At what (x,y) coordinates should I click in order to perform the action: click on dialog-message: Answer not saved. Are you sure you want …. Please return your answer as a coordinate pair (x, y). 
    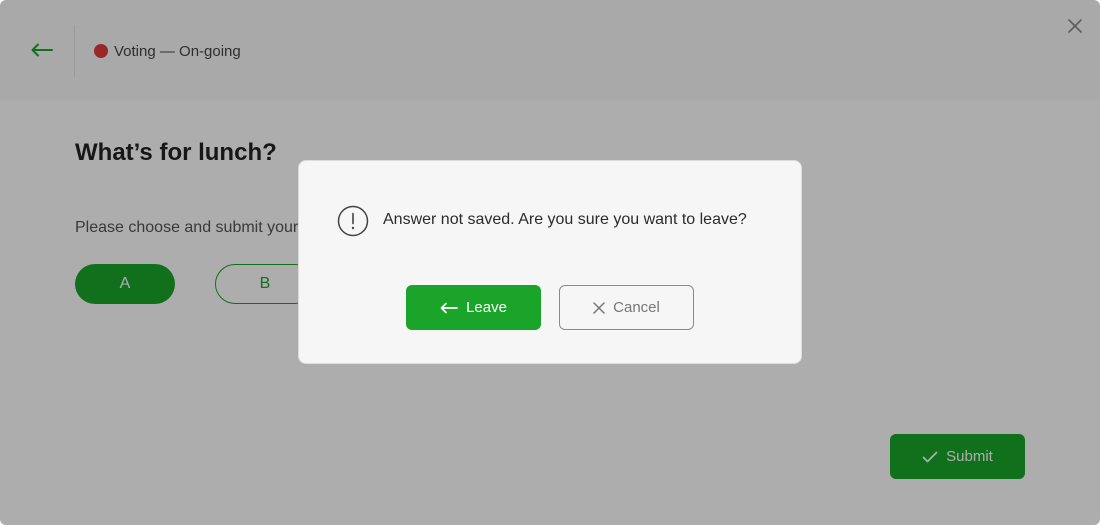
    Looking at the image, I should click on (565, 219).